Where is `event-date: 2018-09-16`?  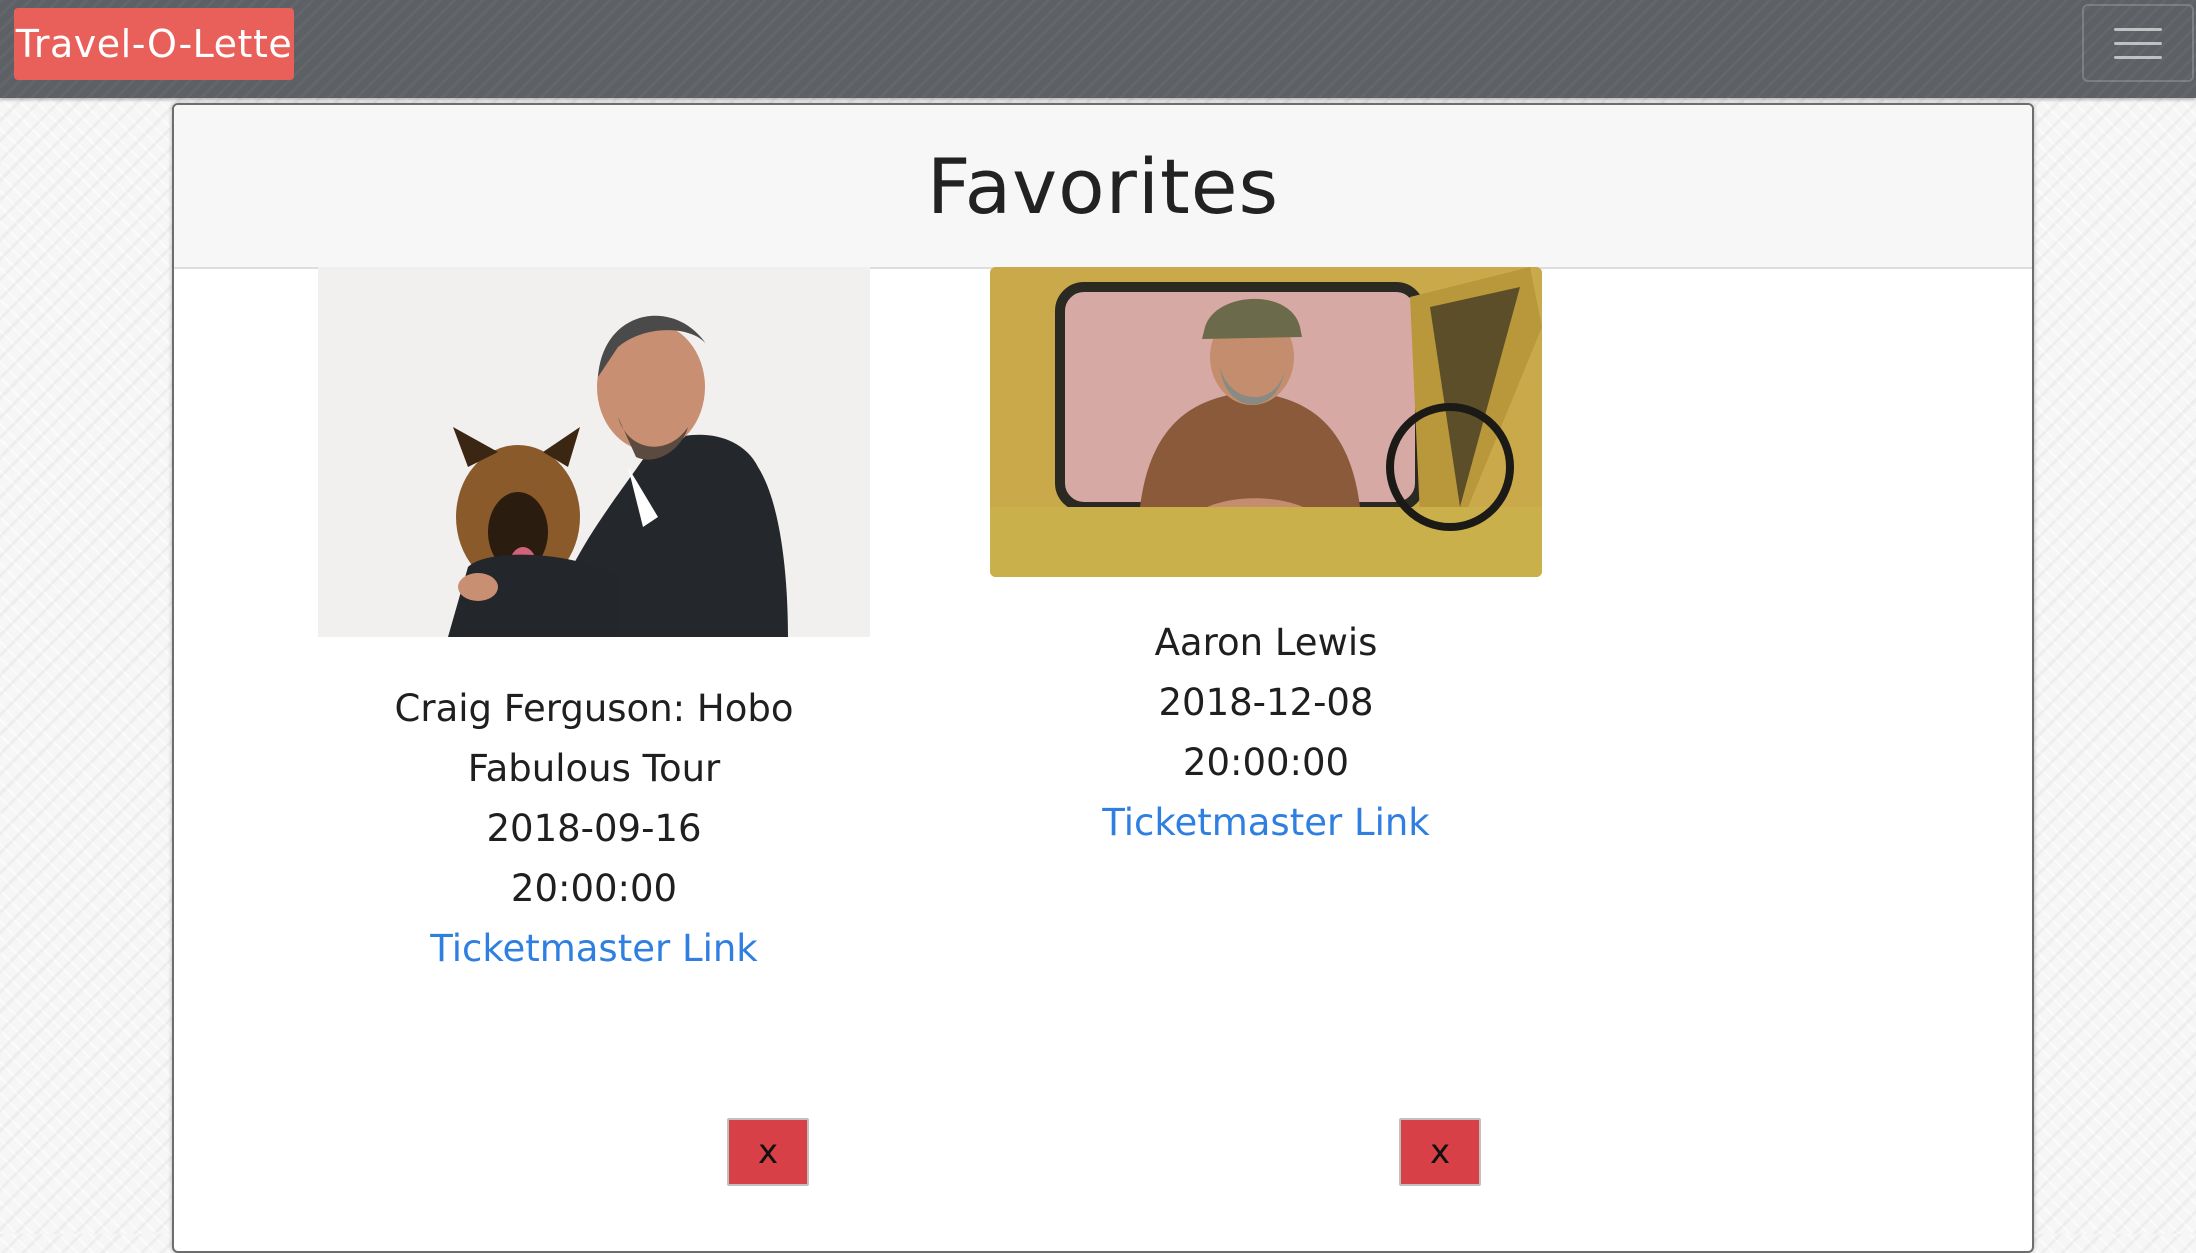 event-date: 2018-09-16 is located at coordinates (594, 828).